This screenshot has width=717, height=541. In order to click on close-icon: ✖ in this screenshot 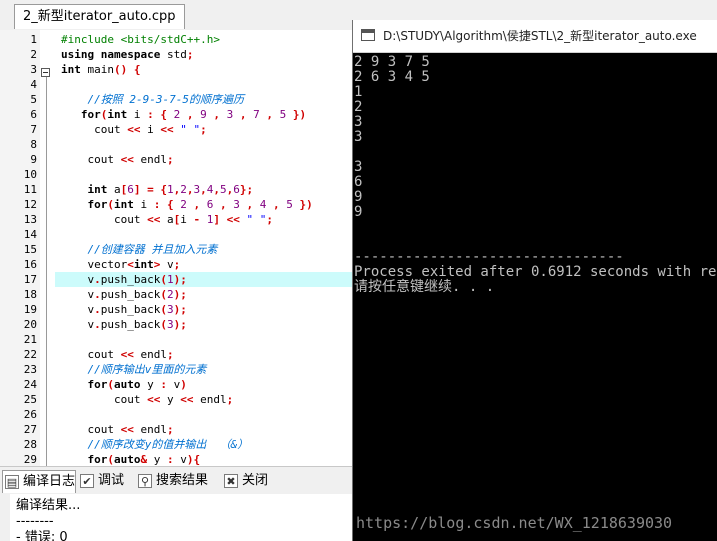, I will do `click(231, 481)`.